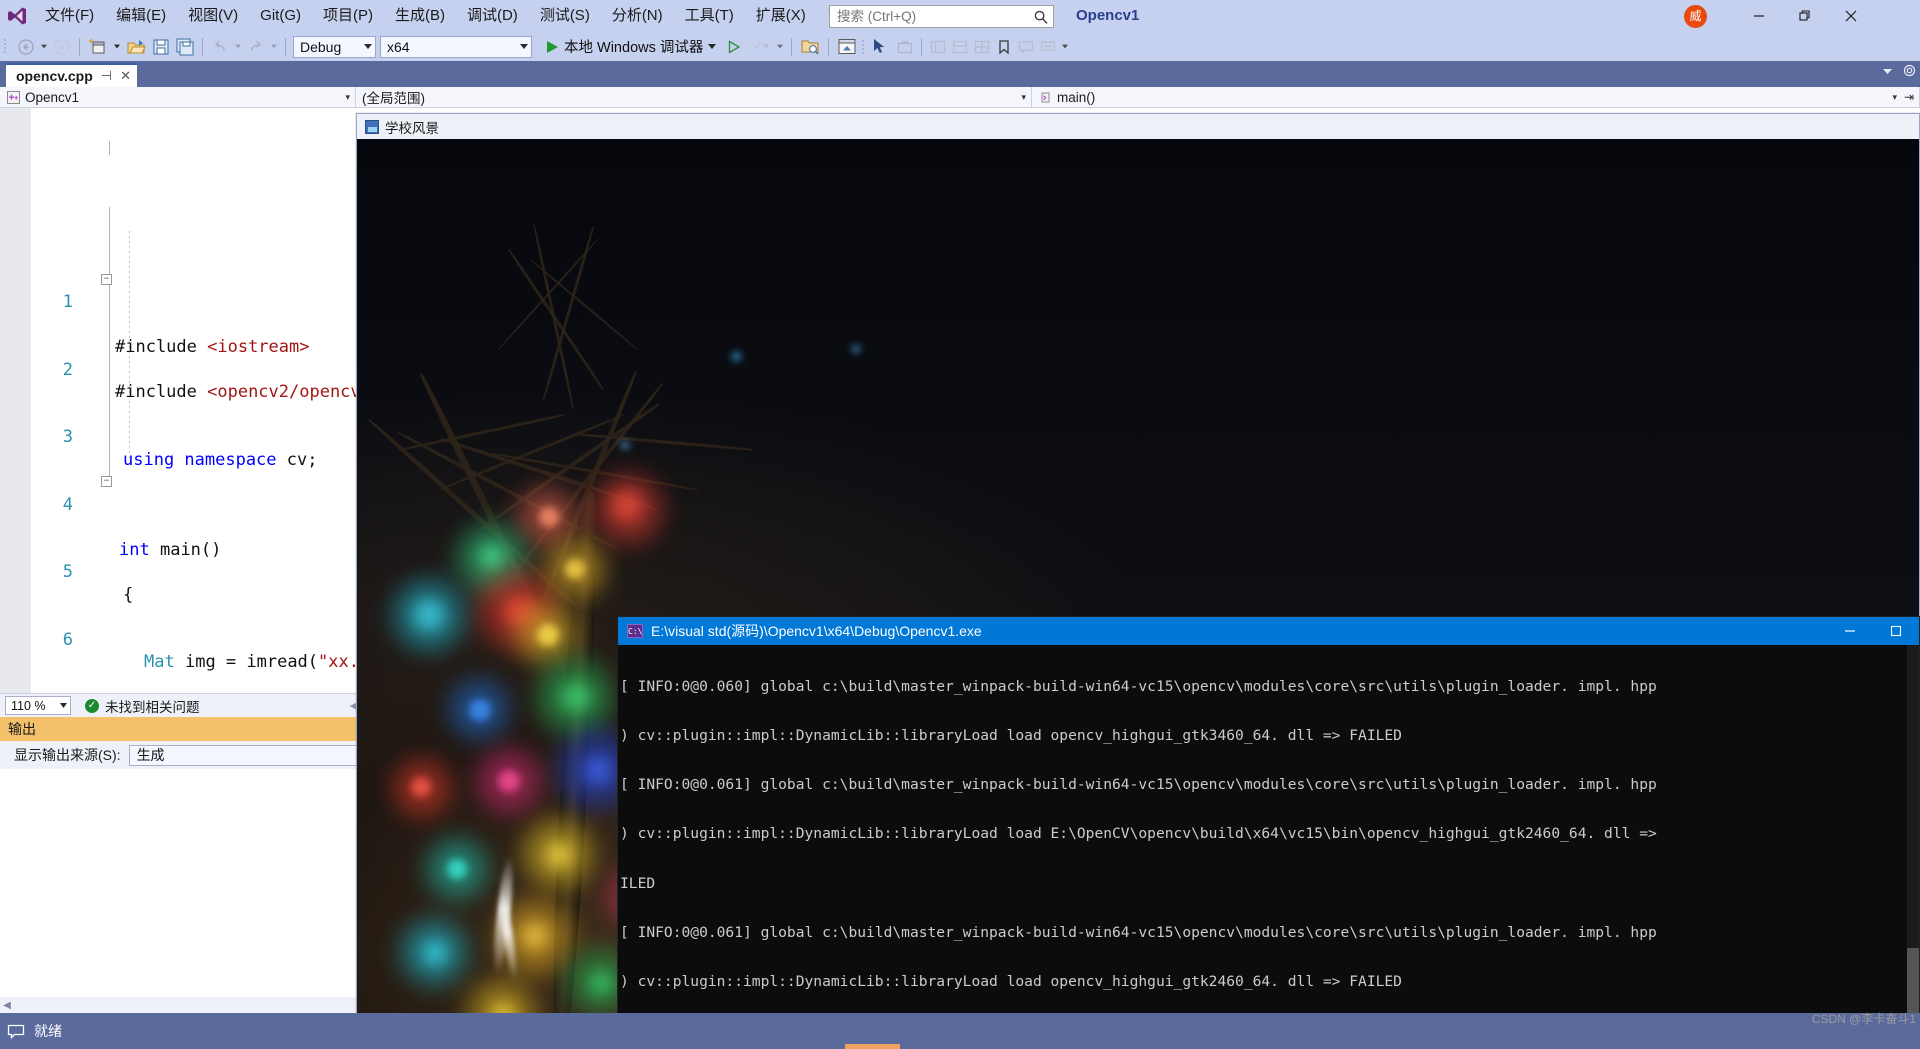 This screenshot has height=1049, width=1920. I want to click on menu-build: 生成(B), so click(420, 16).